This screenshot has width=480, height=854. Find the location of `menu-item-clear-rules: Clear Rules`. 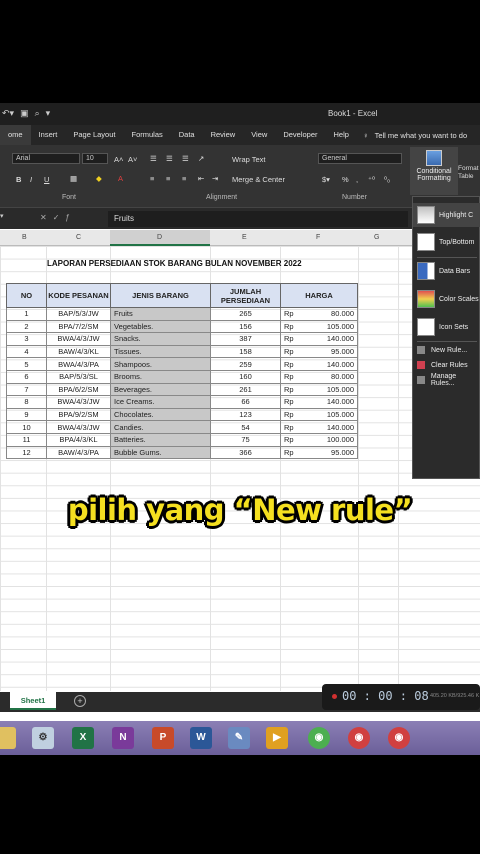

menu-item-clear-rules: Clear Rules is located at coordinates (446, 365).